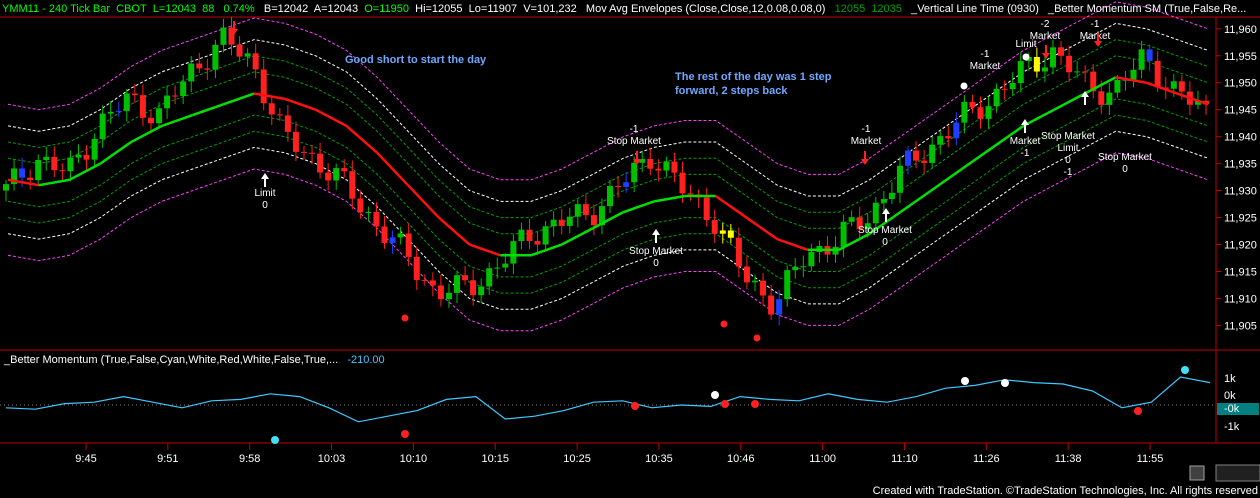  Describe the element at coordinates (975, 9) in the screenshot. I see `study-vline-label: _Vertical Line Time (0930)` at that location.